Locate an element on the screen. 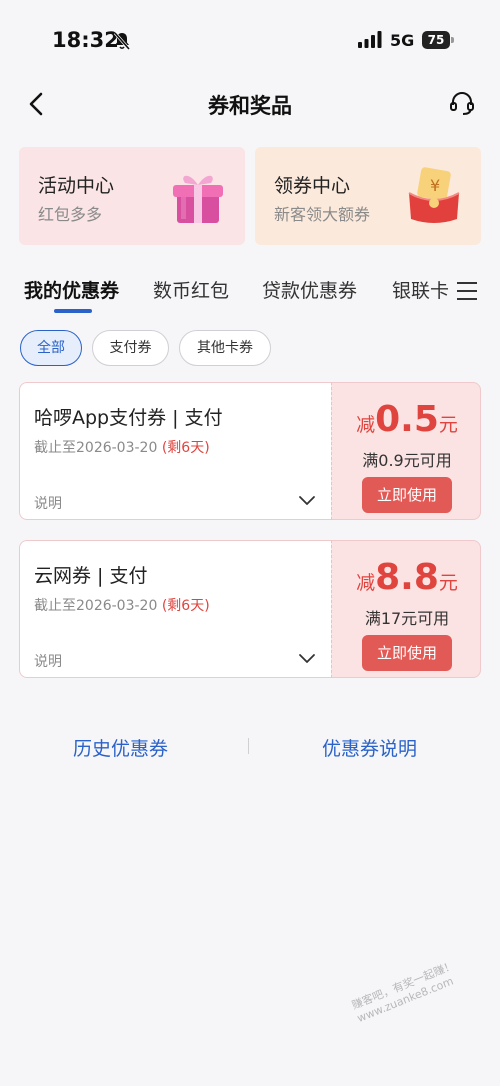 The height and width of the screenshot is (1086, 500). signal-icon is located at coordinates (370, 39).